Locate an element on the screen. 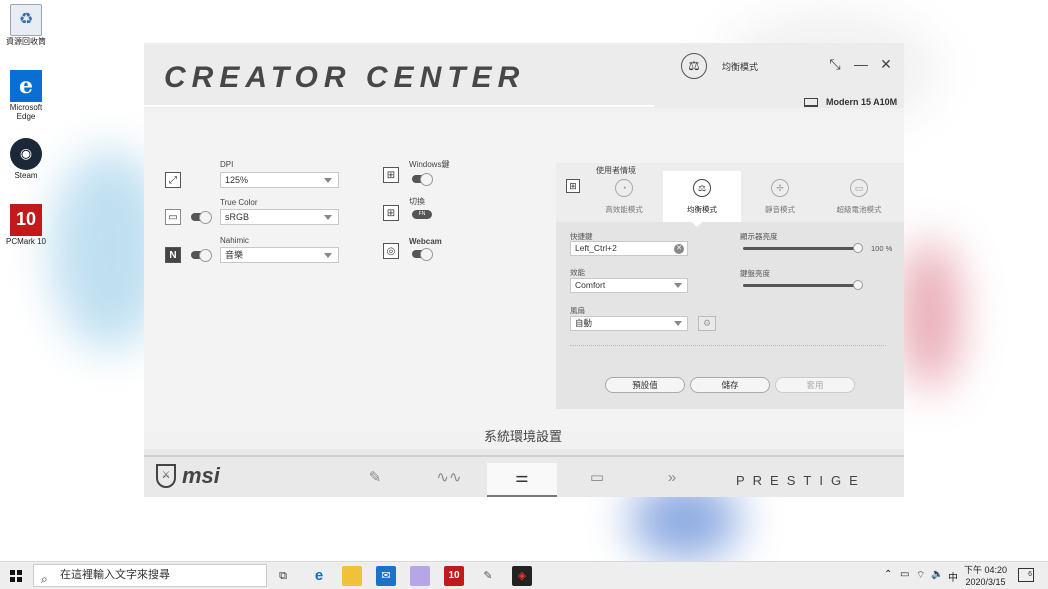 This screenshot has height=589, width=1048. sliders-icon: ⚌ is located at coordinates (522, 477).